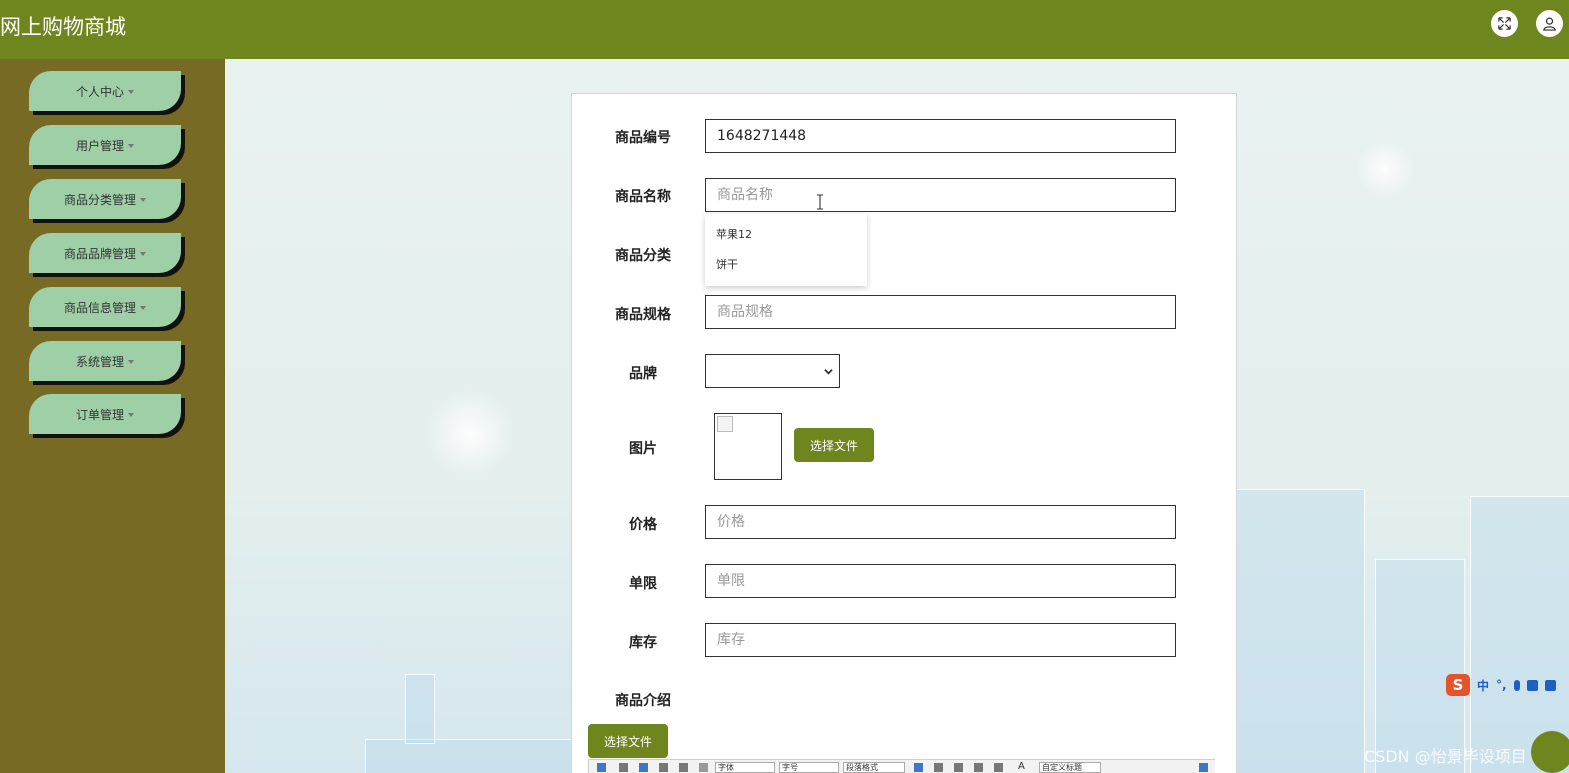 The height and width of the screenshot is (773, 1569). I want to click on strikethrough-icon, so click(683, 767).